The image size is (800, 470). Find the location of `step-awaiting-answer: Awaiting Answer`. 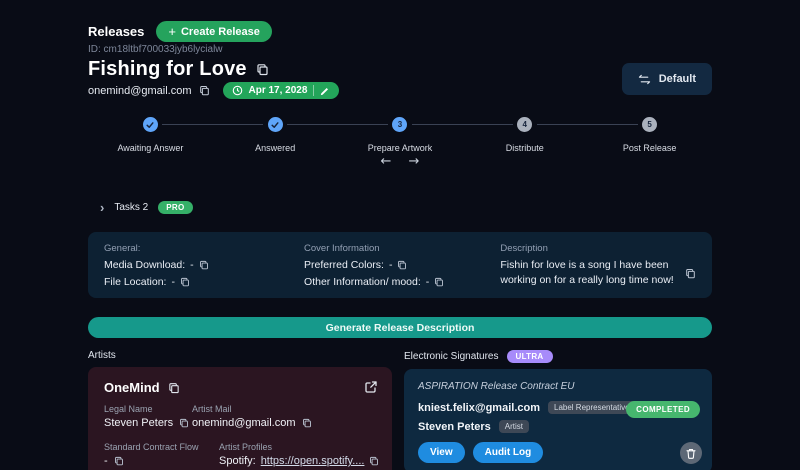

step-awaiting-answer: Awaiting Answer is located at coordinates (150, 135).